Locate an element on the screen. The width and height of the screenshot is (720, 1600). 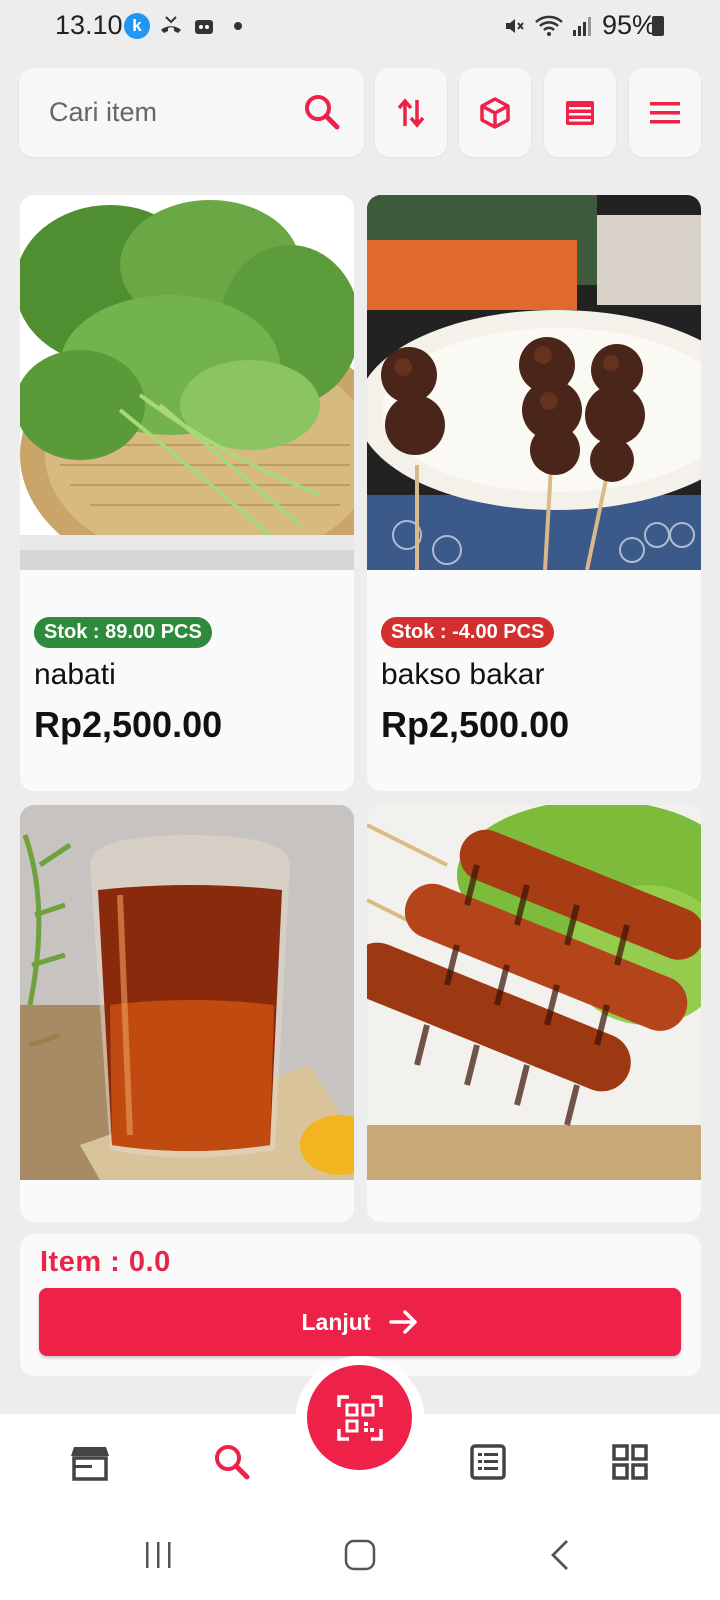
store-icon is located at coordinates (90, 1464).